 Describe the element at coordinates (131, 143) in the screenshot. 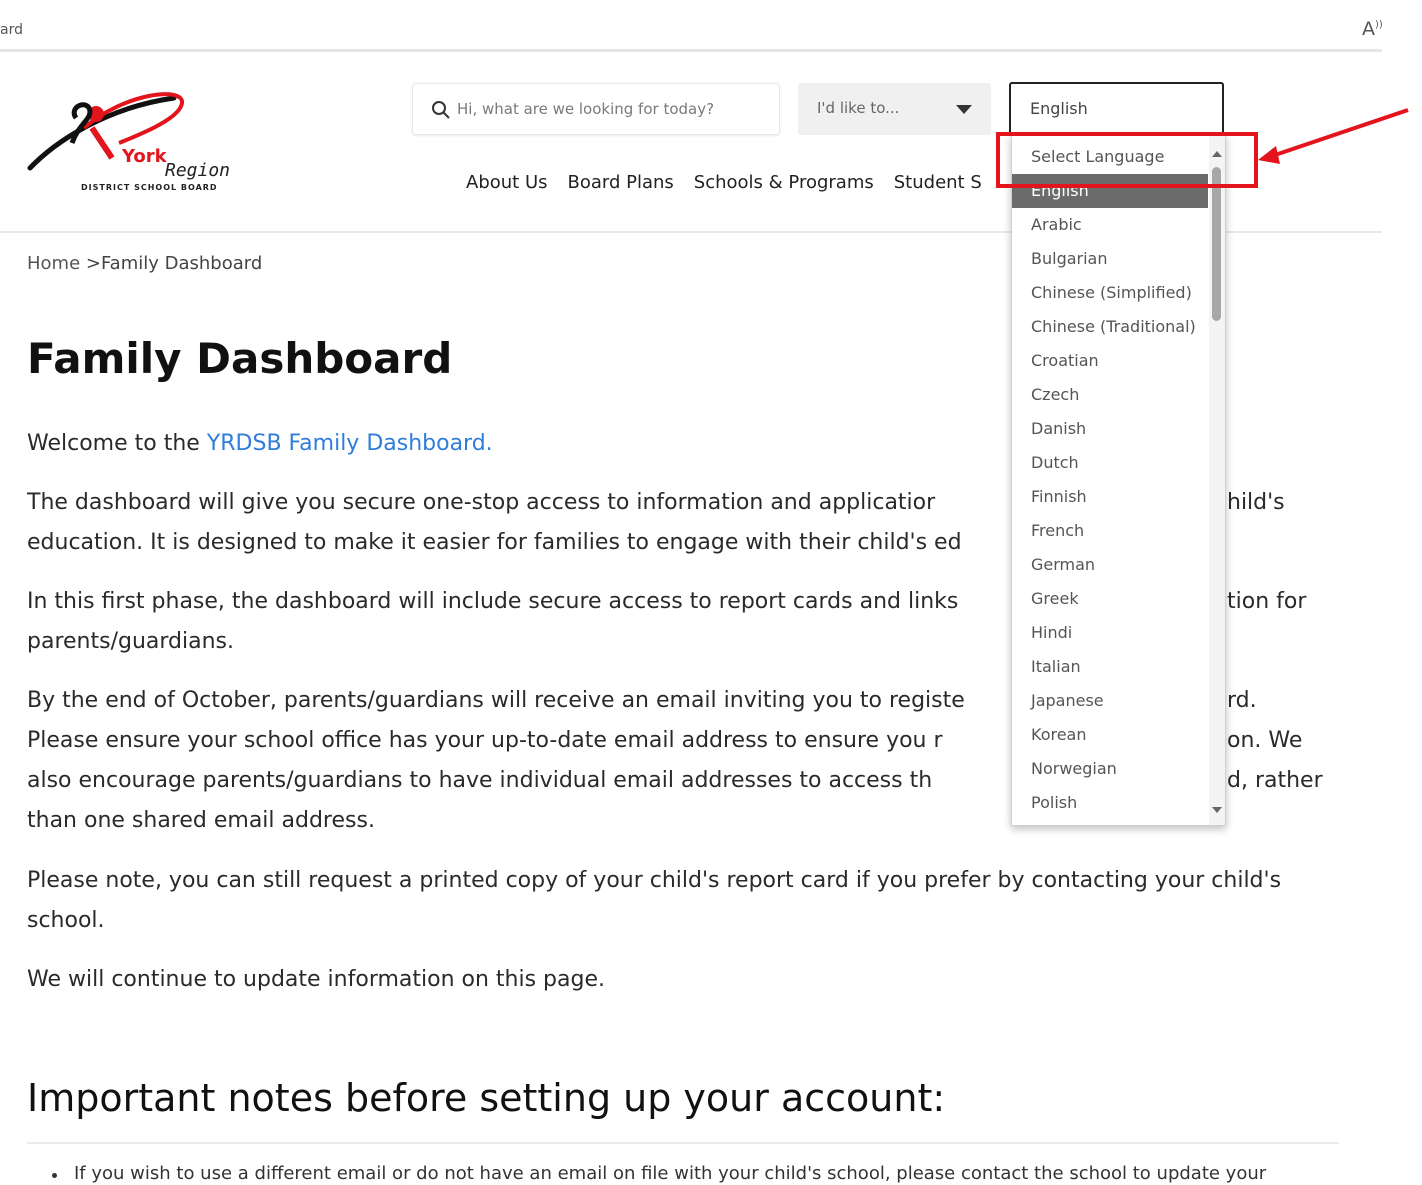

I see `york-region-logo: York Region DISTRICT SCHOOL BOARD` at that location.